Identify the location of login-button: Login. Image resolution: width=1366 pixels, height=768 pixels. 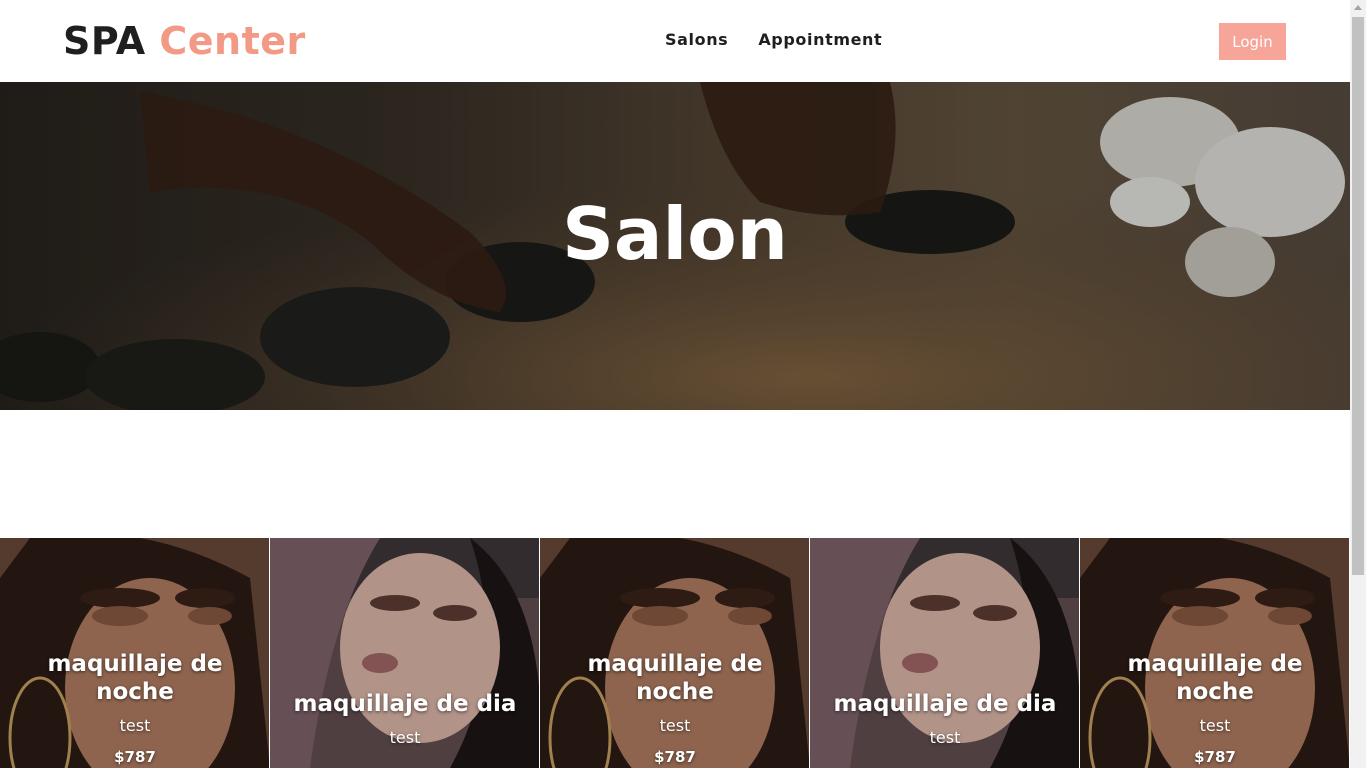
(1252, 41).